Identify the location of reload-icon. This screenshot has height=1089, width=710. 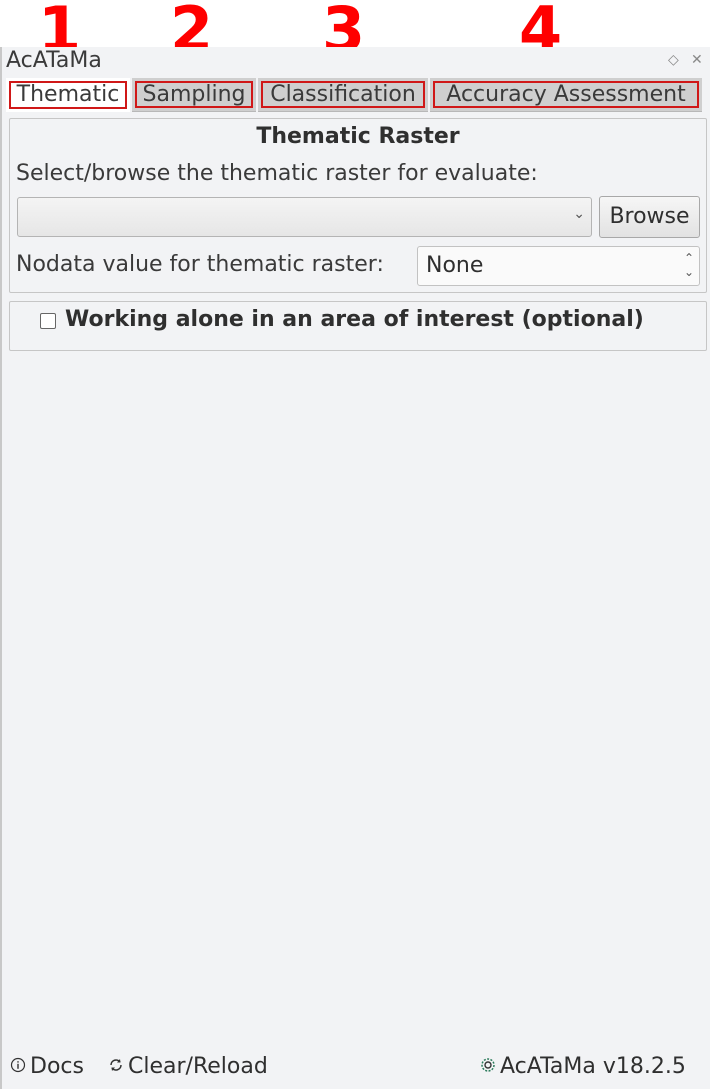
(116, 1065).